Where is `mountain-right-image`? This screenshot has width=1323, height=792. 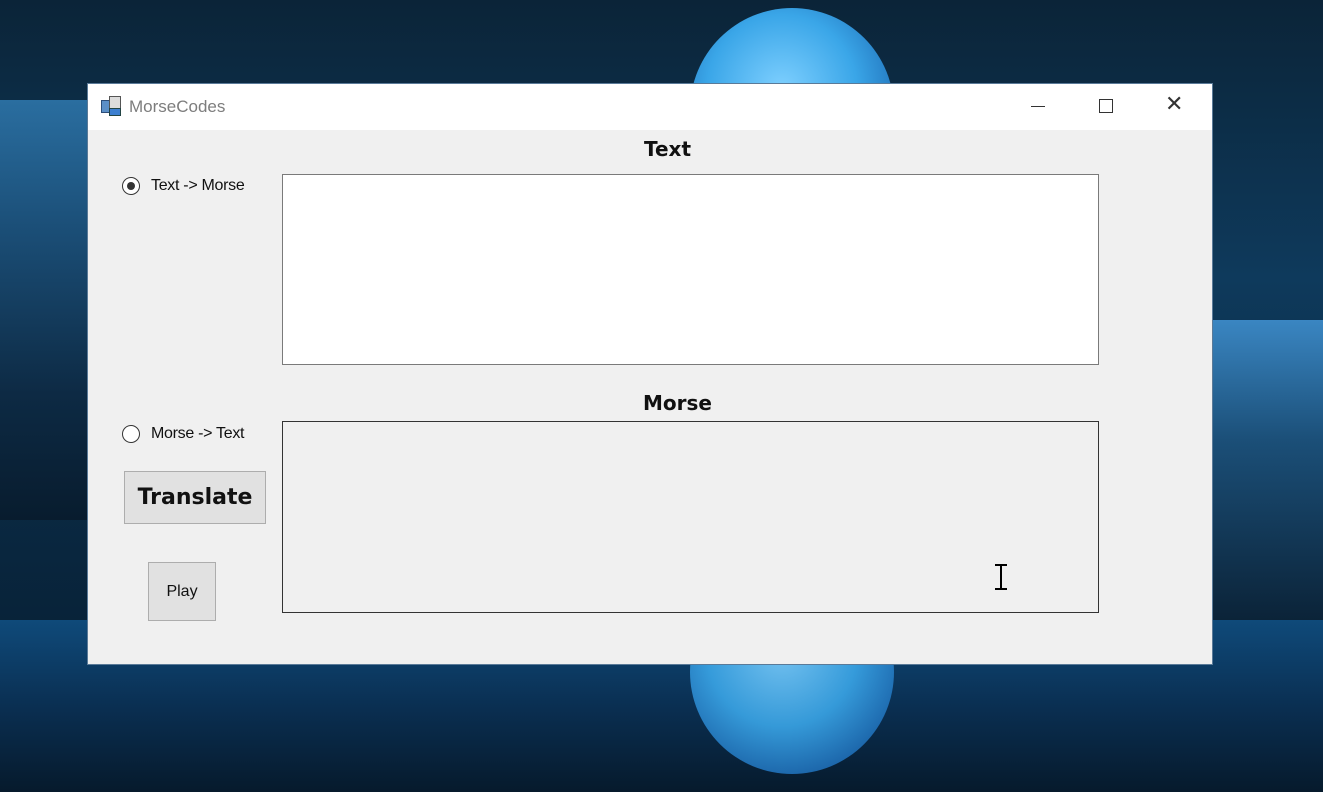
mountain-right-image is located at coordinates (1267, 470).